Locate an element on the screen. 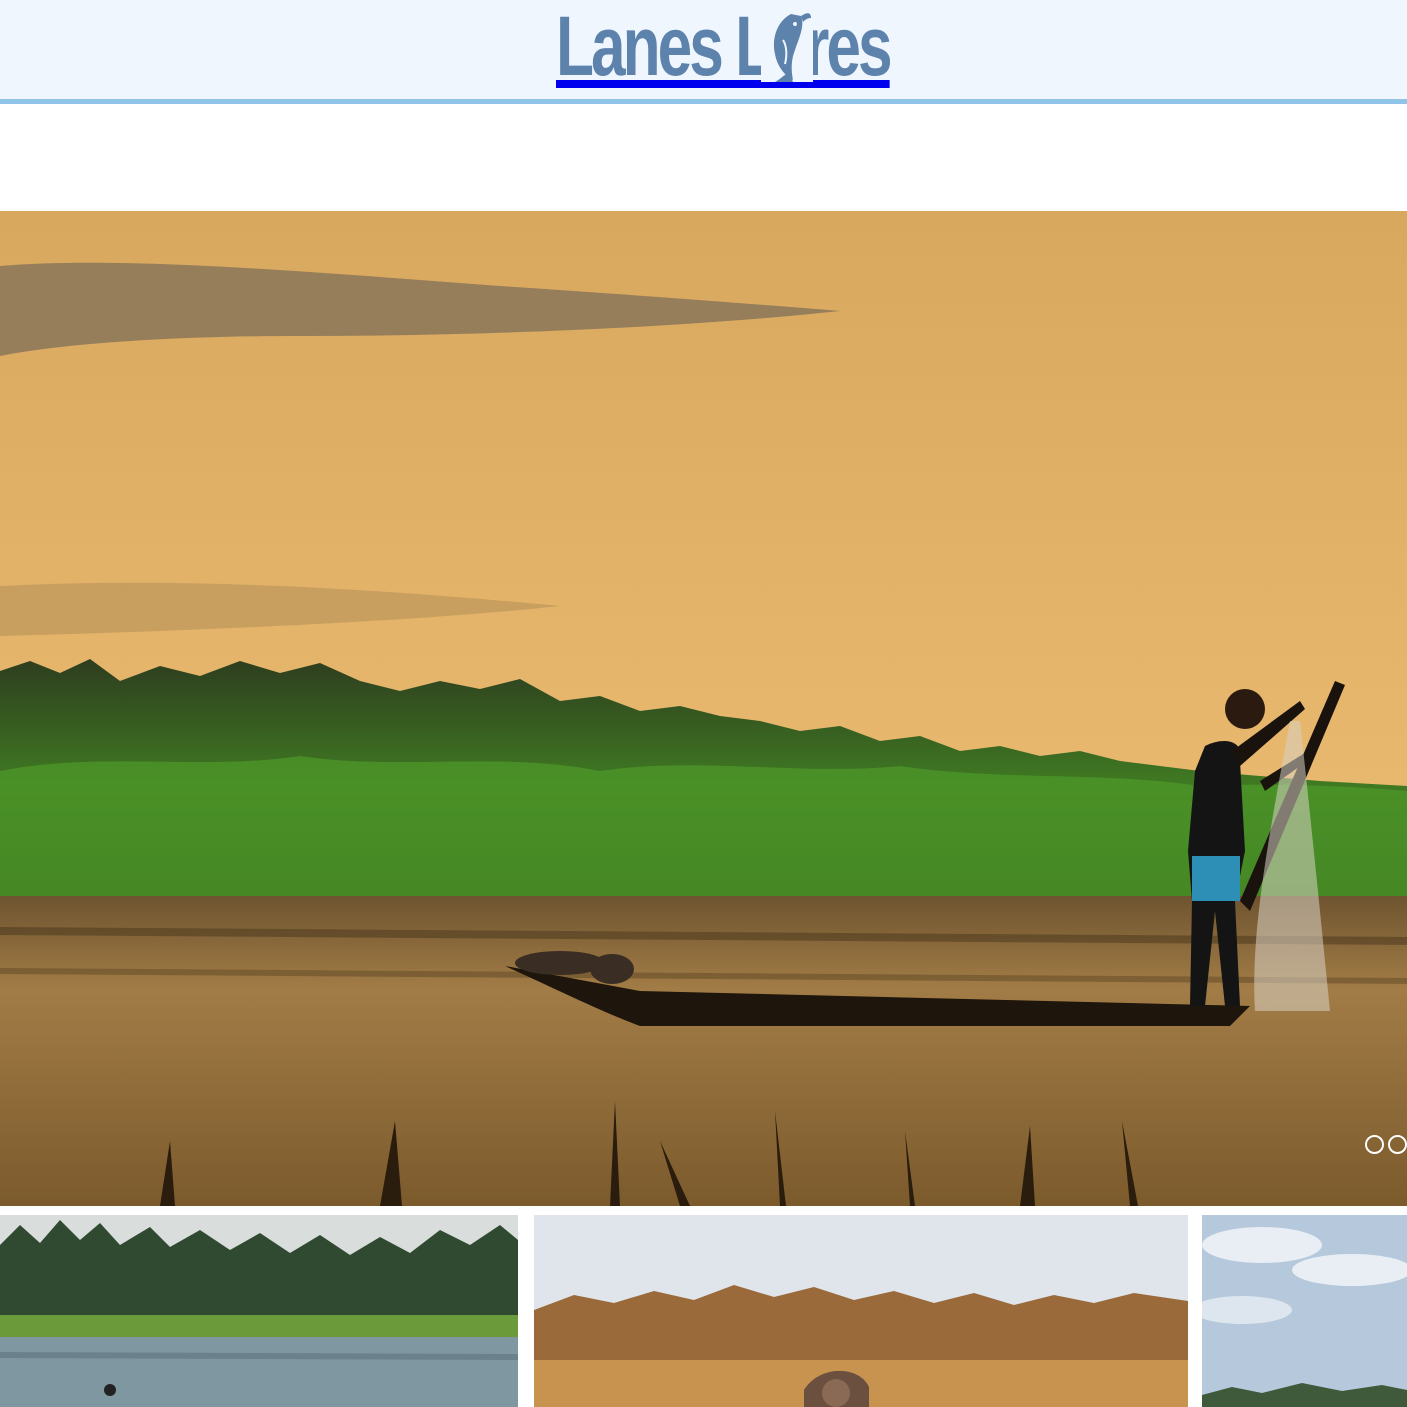 This screenshot has width=1407, height=1407. gallery-item-cloudy-shore is located at coordinates (1304, 1311).